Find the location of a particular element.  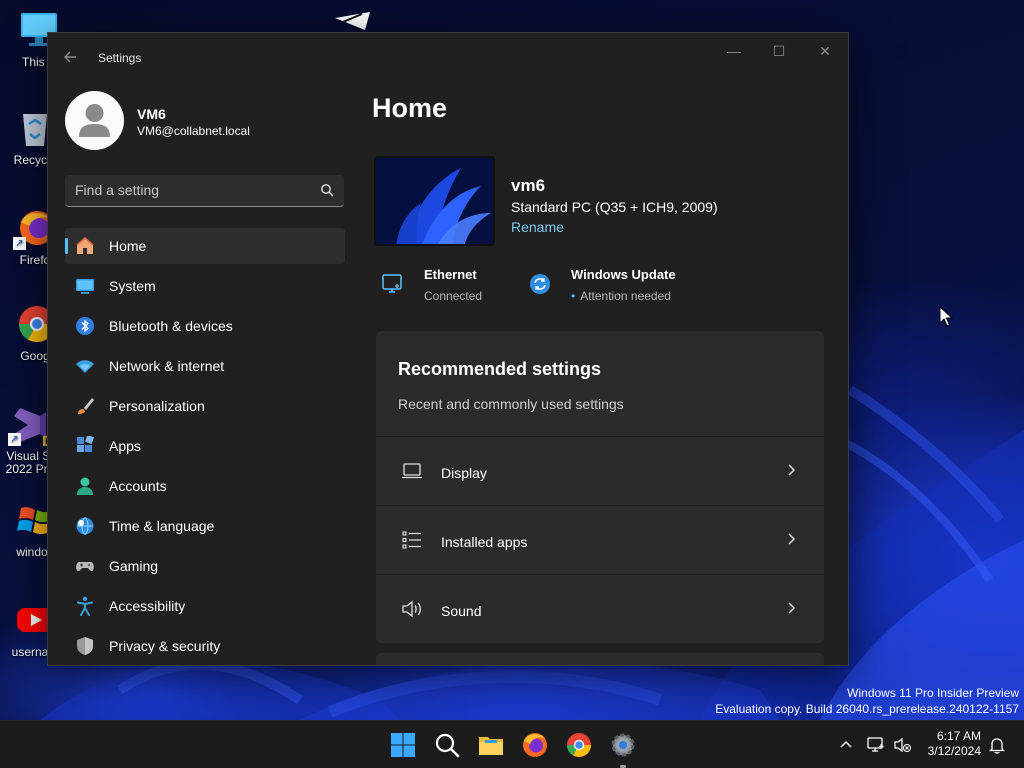

sidebar-item-label: Personalization is located at coordinates (157, 406).